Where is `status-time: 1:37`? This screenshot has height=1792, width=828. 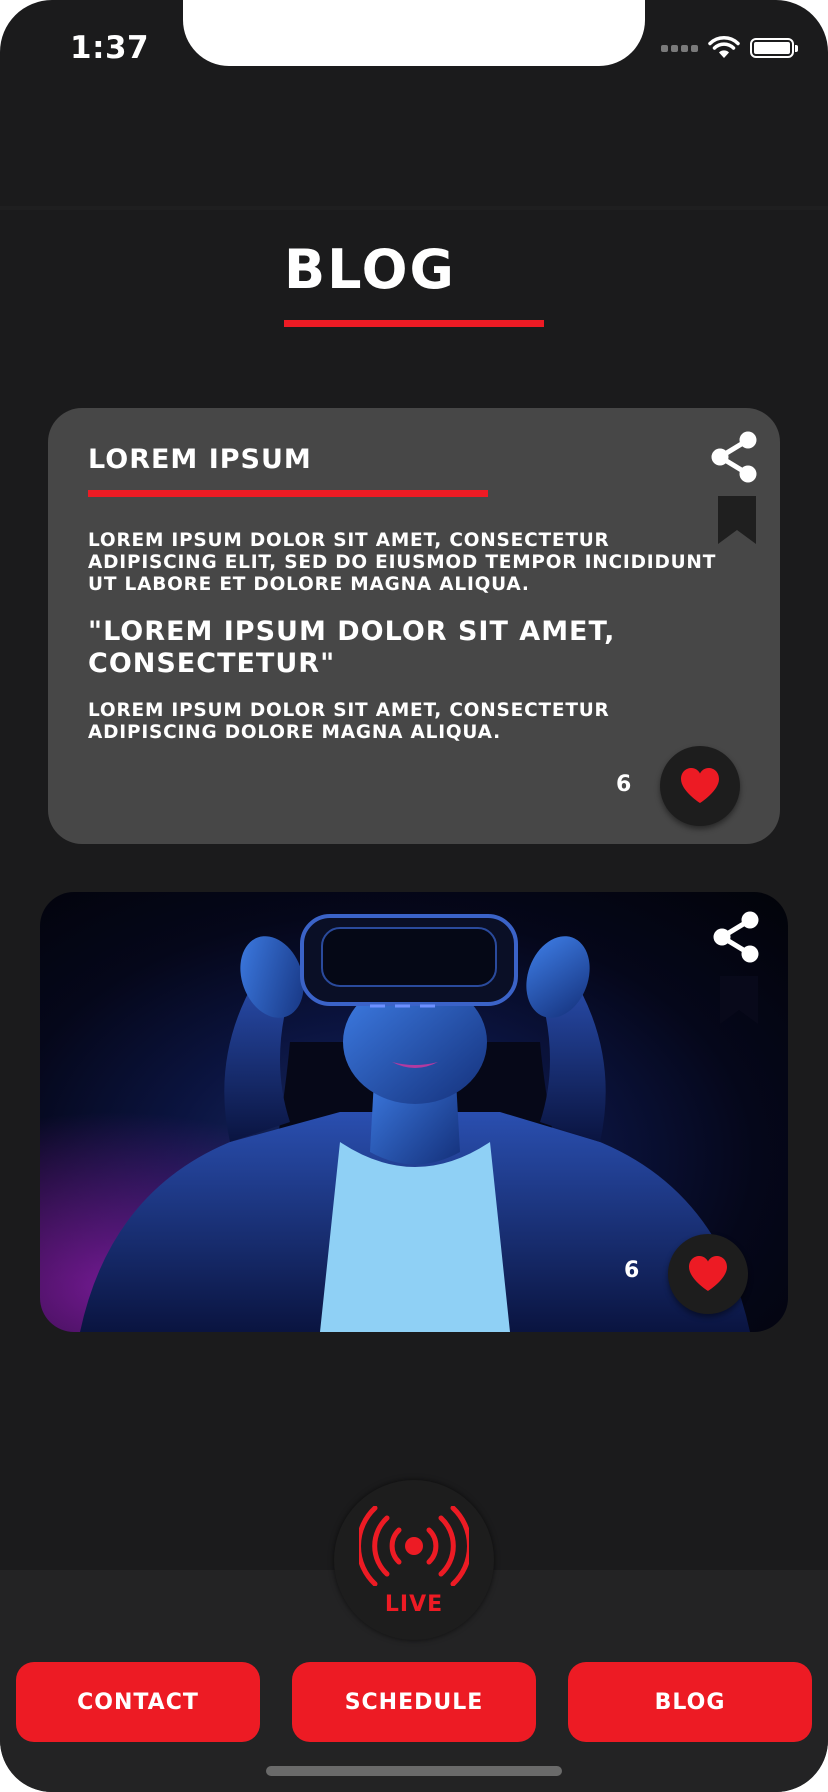
status-time: 1:37 is located at coordinates (110, 48).